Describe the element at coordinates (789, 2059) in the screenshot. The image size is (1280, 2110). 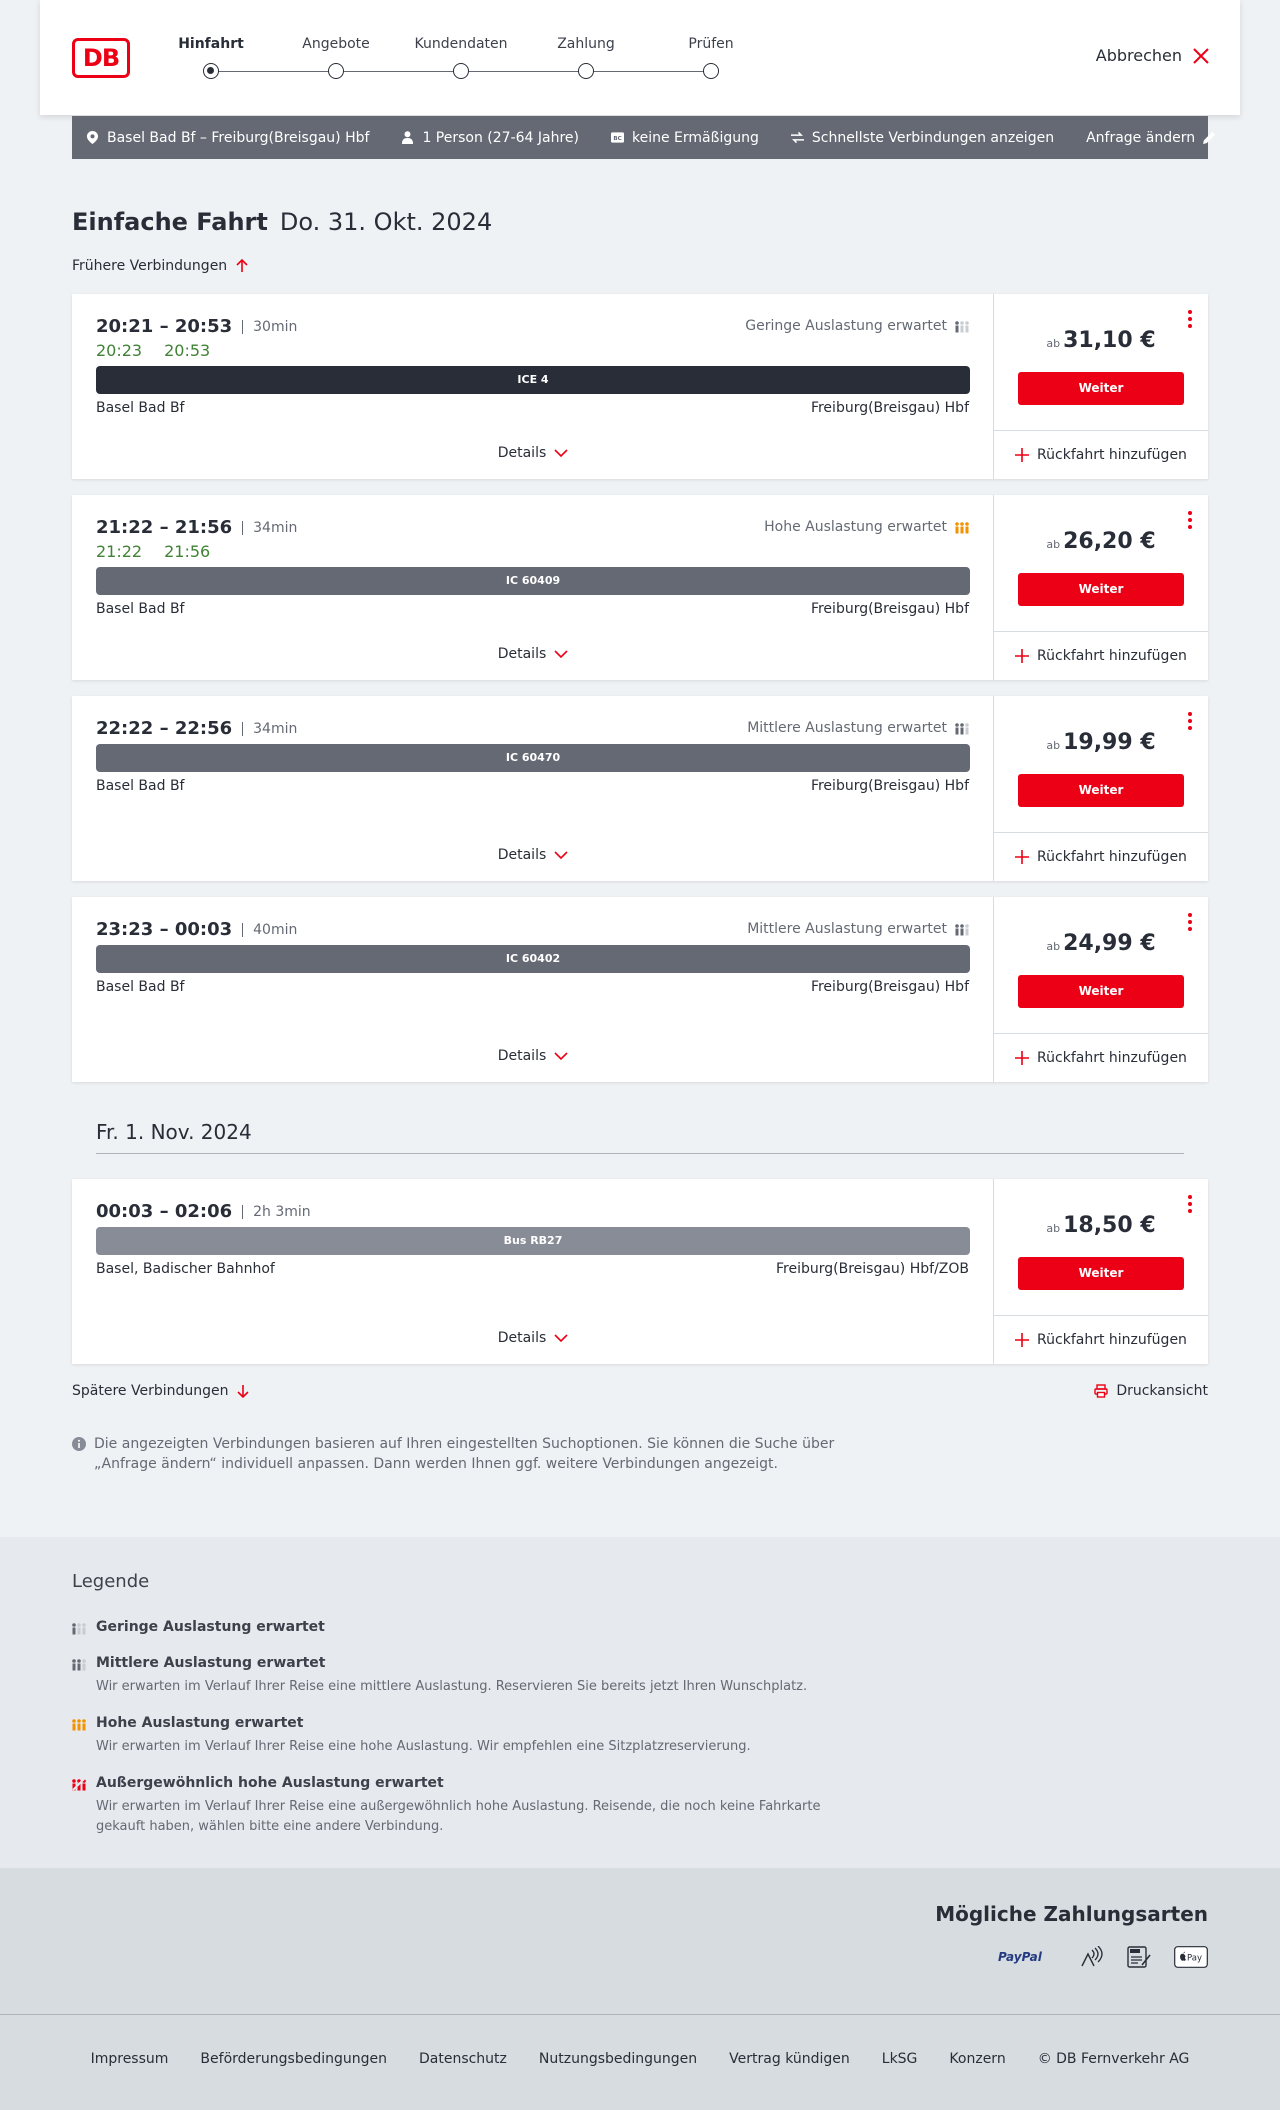
I see `footer-link-vertrag-kuendigen: Vertrag kündigen` at that location.